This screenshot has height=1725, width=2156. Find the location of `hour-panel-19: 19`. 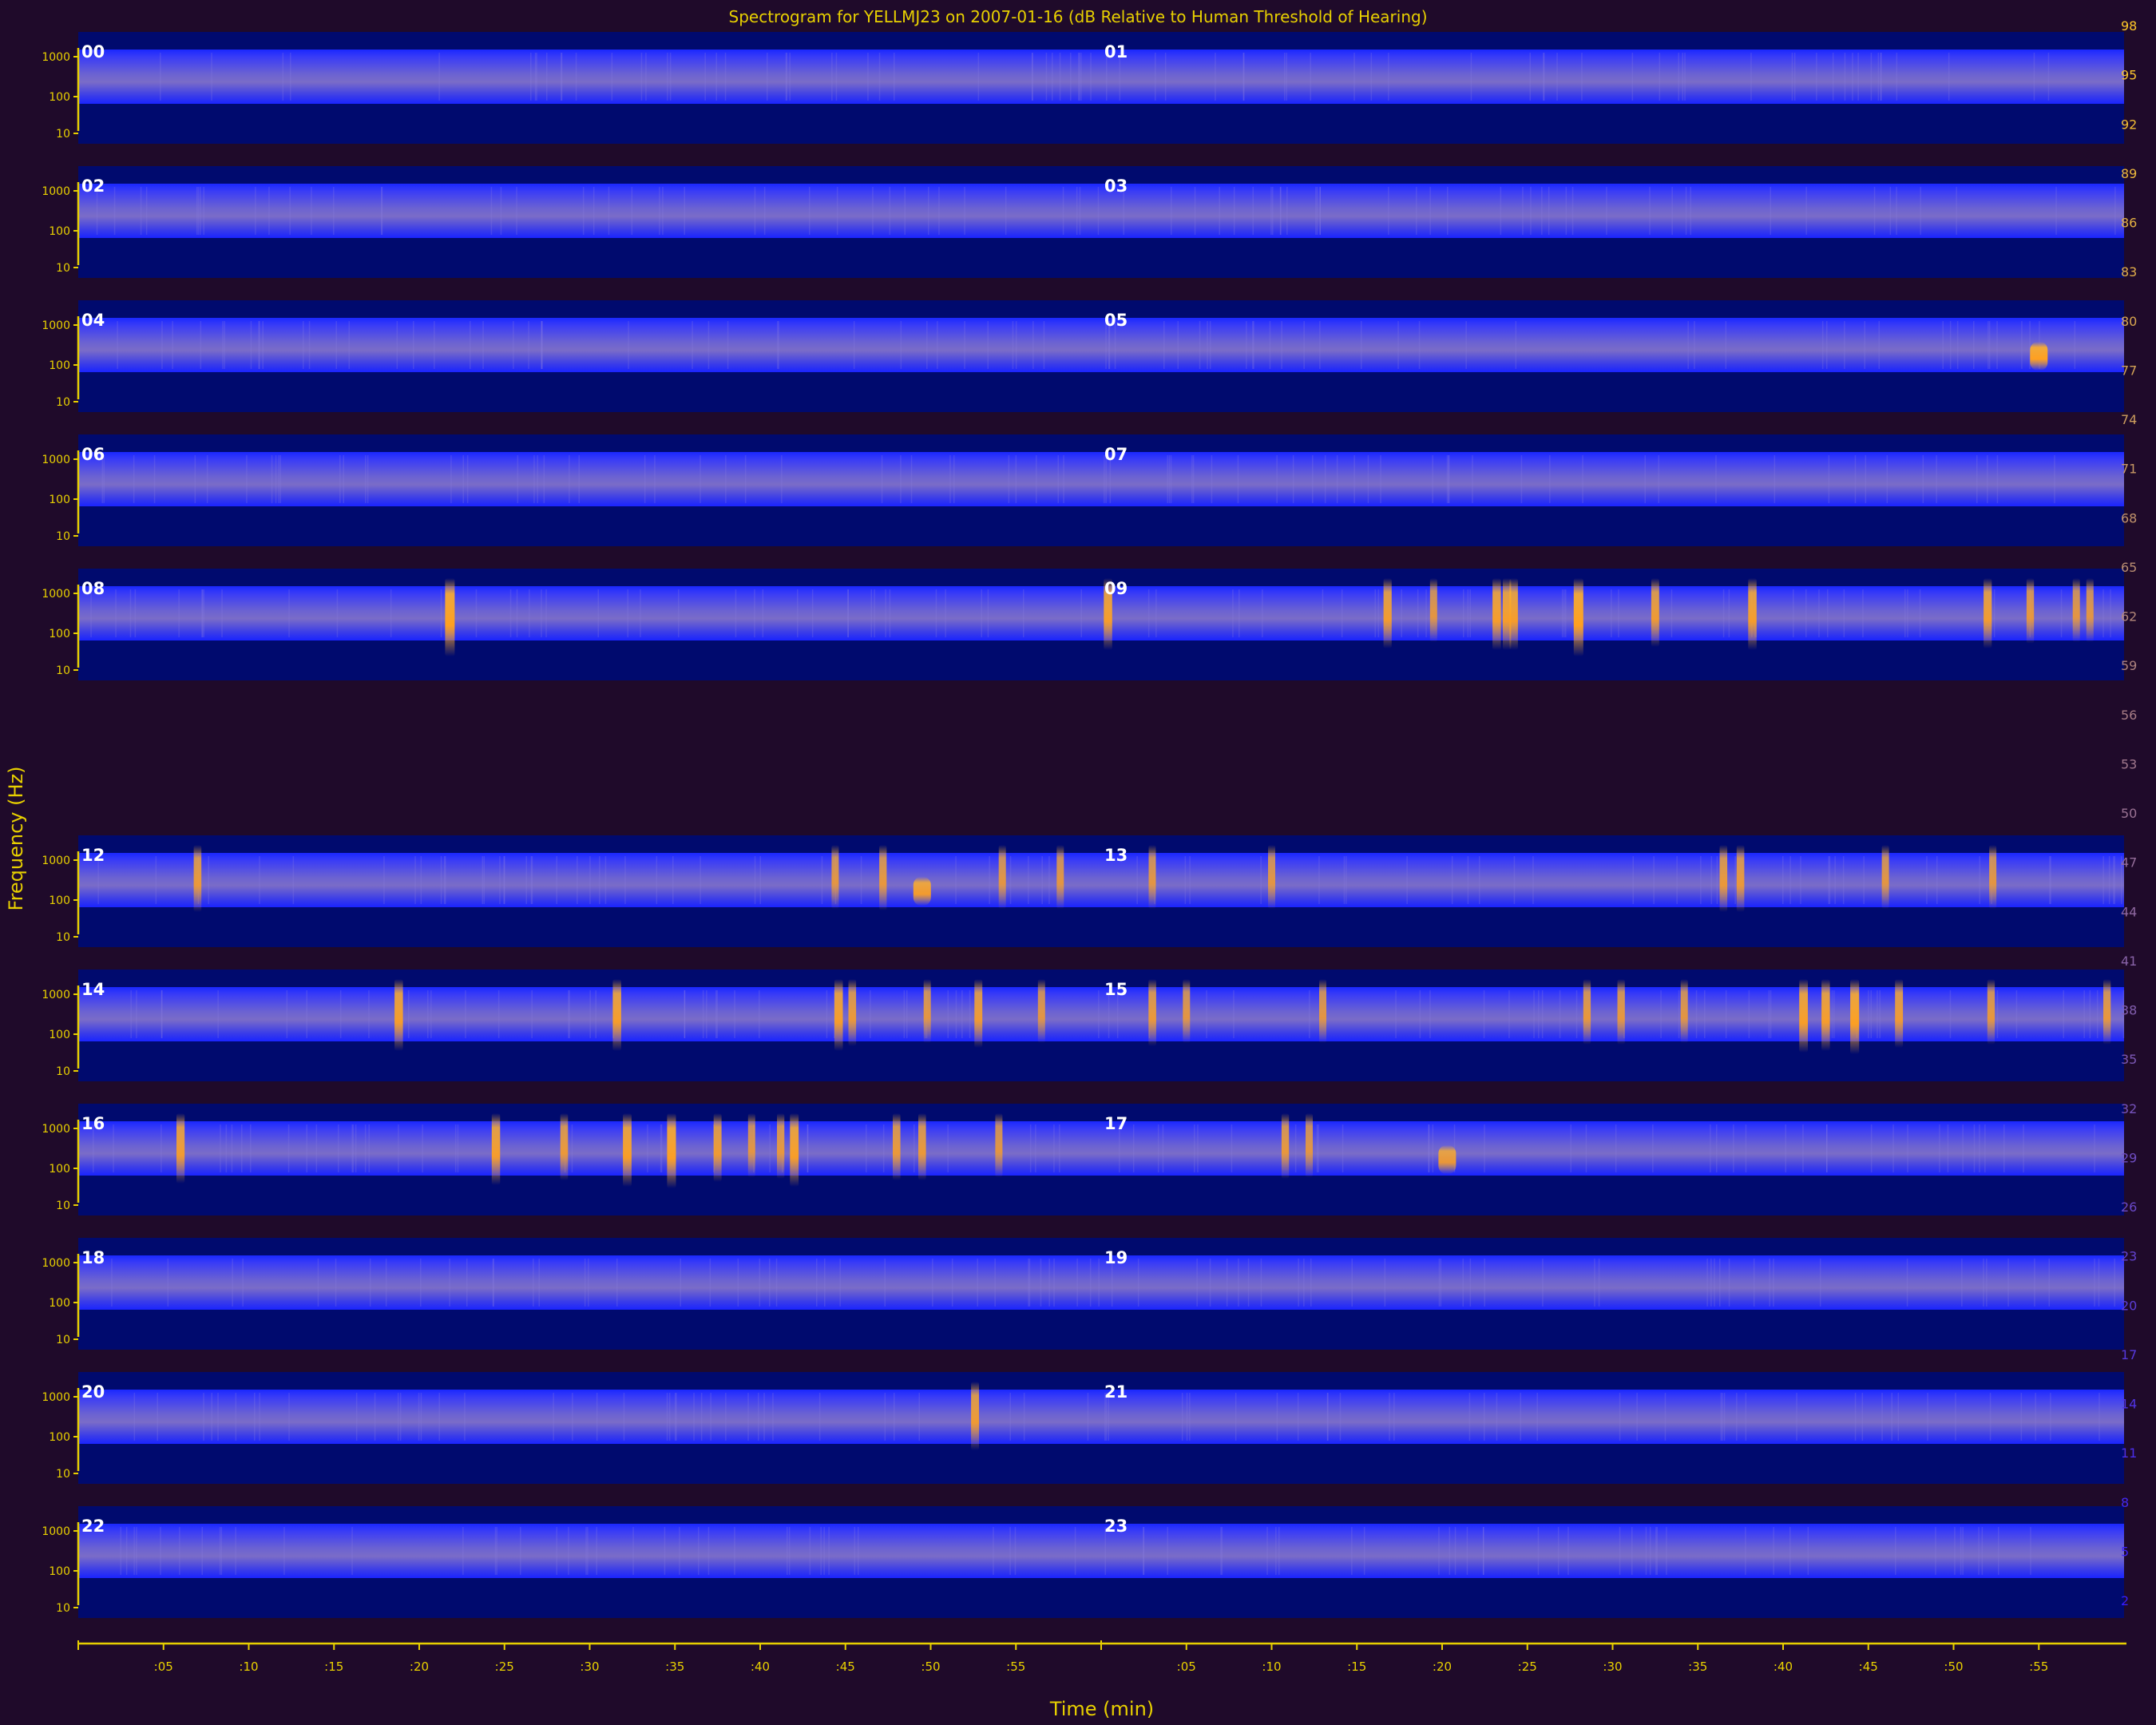

hour-panel-19: 19 is located at coordinates (1612, 1294).